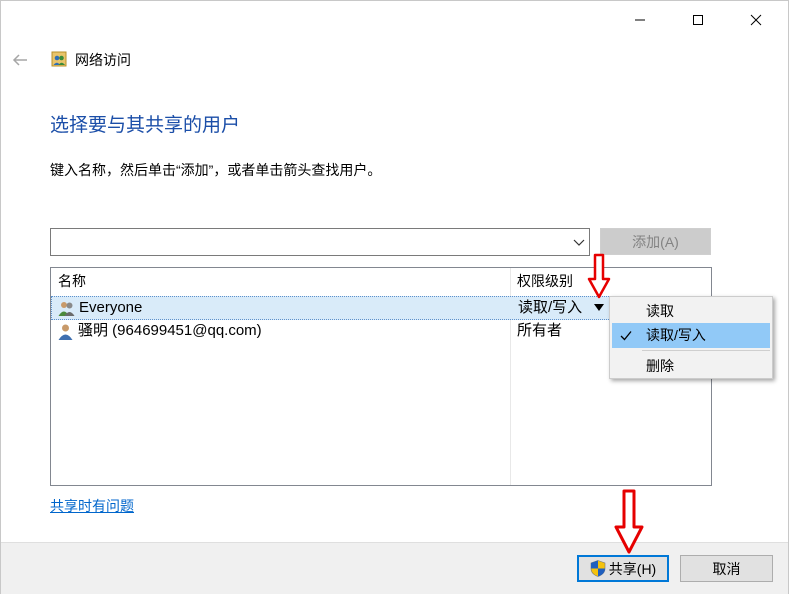 The height and width of the screenshot is (594, 789). I want to click on user-icon, so click(65, 332).